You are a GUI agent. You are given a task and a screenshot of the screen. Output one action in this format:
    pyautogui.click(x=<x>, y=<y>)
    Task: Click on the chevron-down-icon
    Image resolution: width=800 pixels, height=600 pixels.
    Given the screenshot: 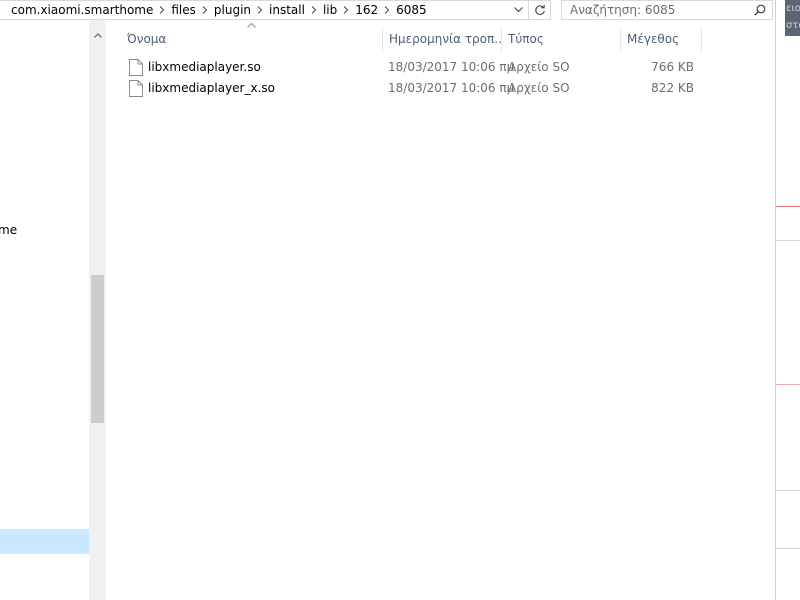 What is the action you would take?
    pyautogui.click(x=518, y=10)
    